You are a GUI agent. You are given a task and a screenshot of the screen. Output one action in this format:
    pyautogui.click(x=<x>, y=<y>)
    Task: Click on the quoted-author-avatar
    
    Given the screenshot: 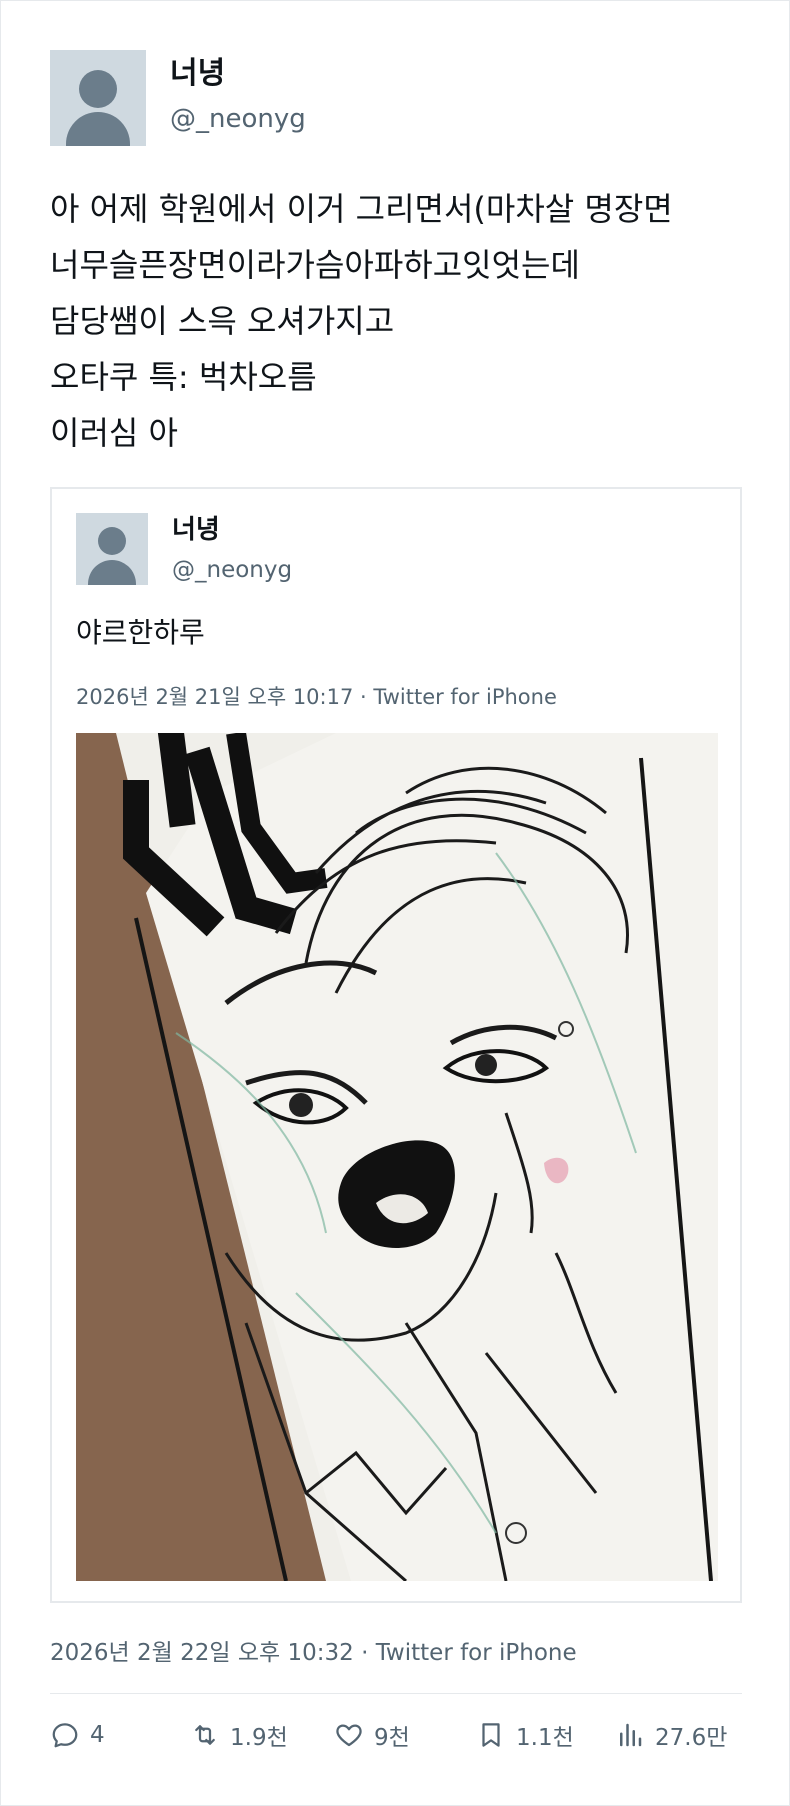 What is the action you would take?
    pyautogui.click(x=112, y=549)
    